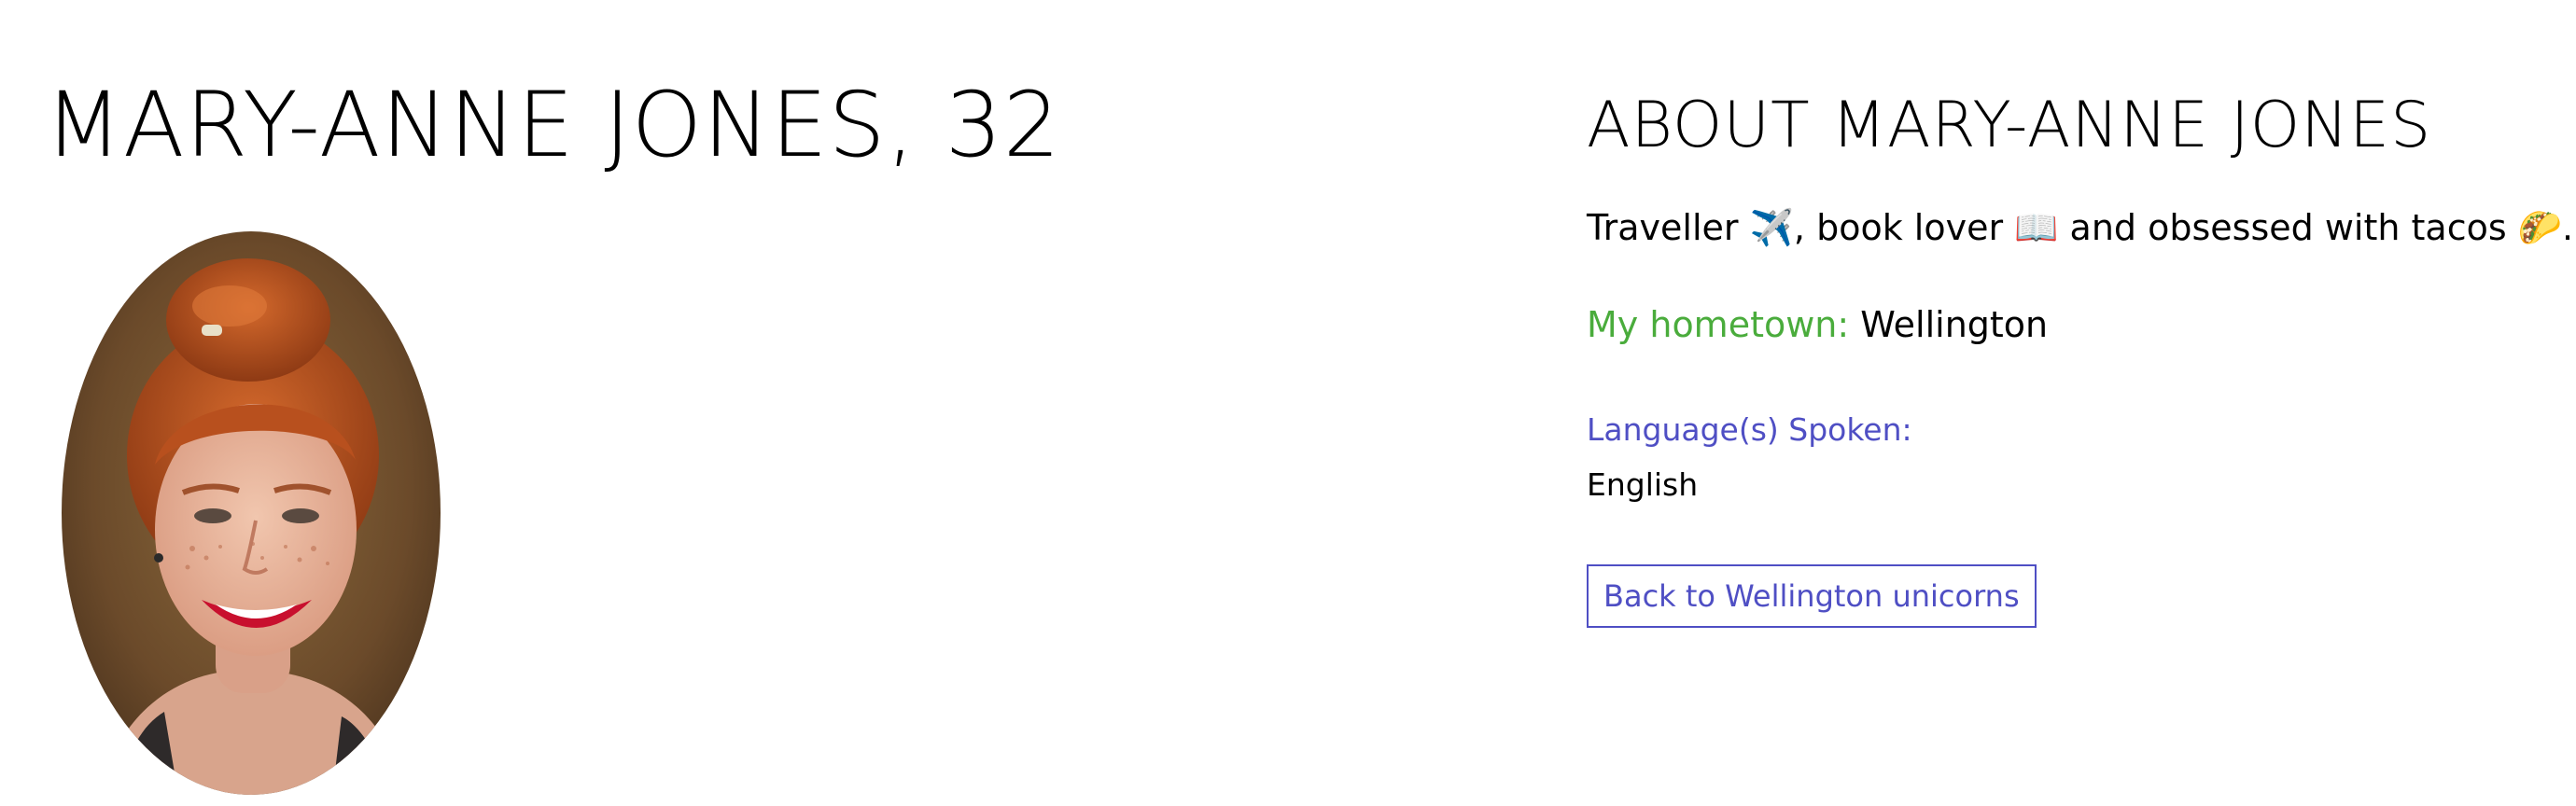 The width and height of the screenshot is (2576, 806). What do you see at coordinates (1812, 596) in the screenshot?
I see `back-to-city-button: Back to Wellington unicorns` at bounding box center [1812, 596].